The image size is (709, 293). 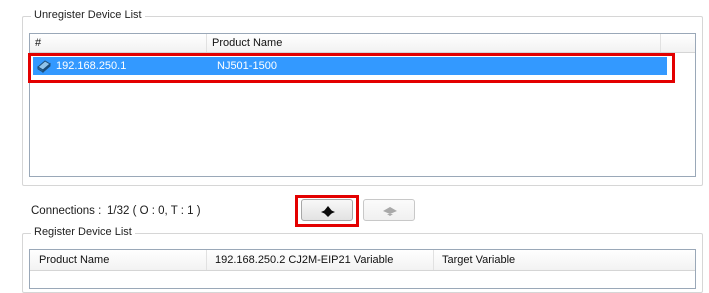 I want to click on arrow-up-icon, so click(x=390, y=211).